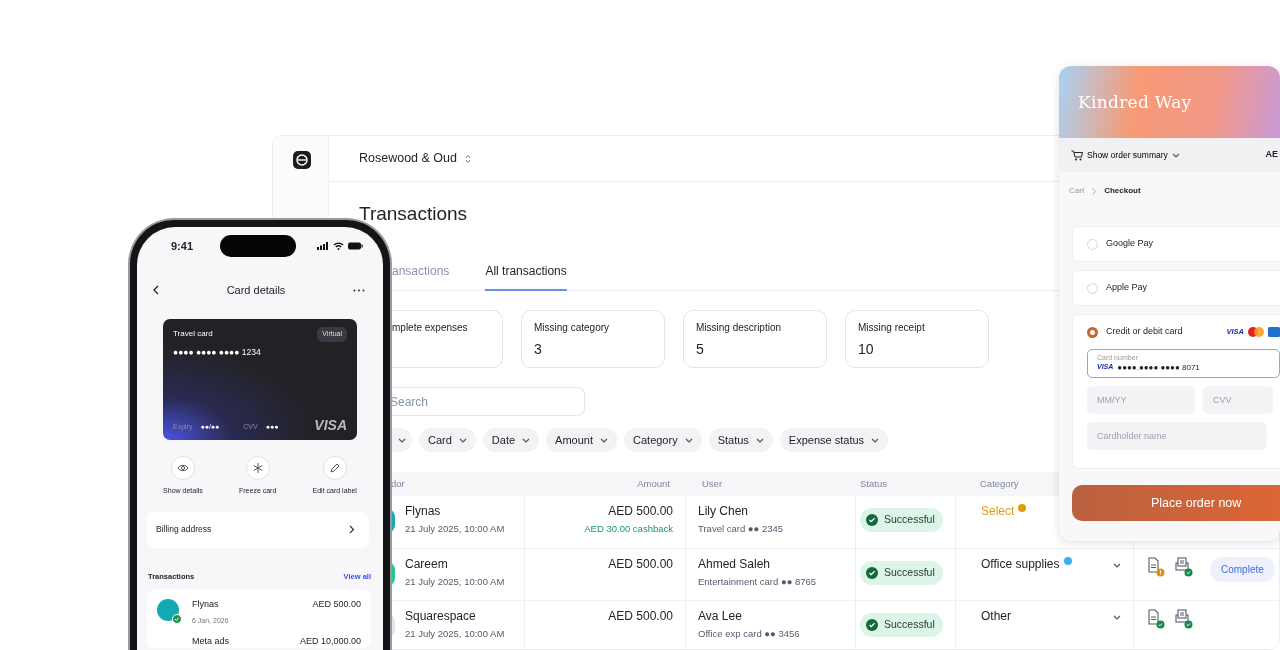 This screenshot has width=1280, height=650. What do you see at coordinates (427, 564) in the screenshot?
I see `vendor-name: Careem` at bounding box center [427, 564].